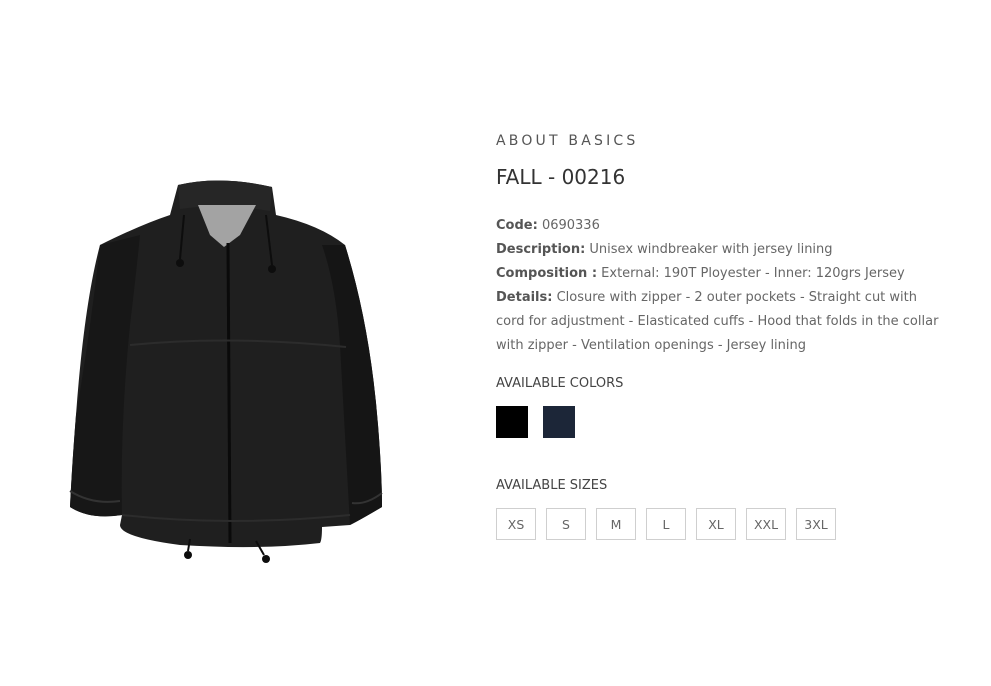 This screenshot has width=991, height=686. Describe the element at coordinates (816, 524) in the screenshot. I see `size-button-3xl: 3XL` at that location.